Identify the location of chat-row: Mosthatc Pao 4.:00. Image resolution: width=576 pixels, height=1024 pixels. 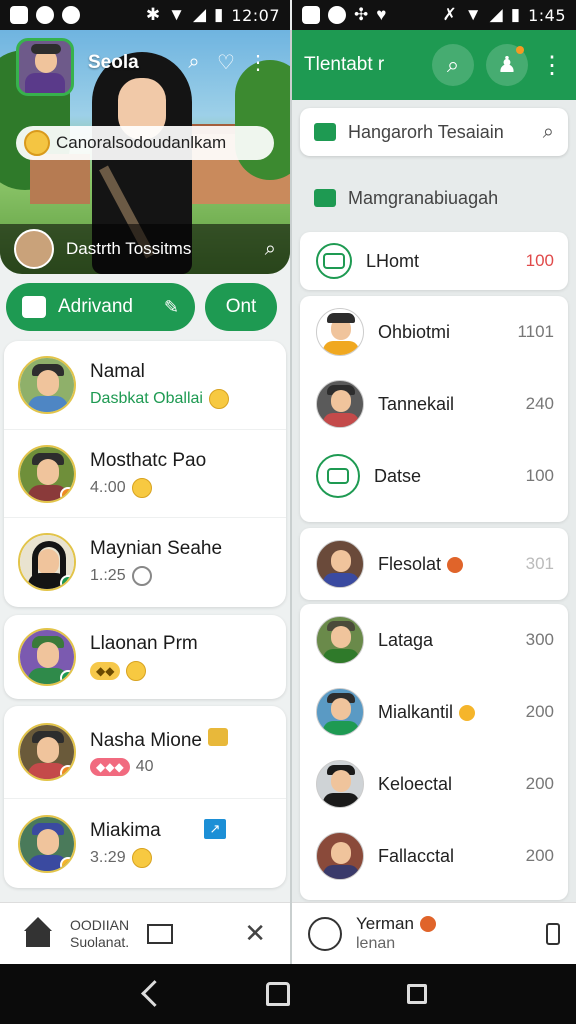
(145, 473).